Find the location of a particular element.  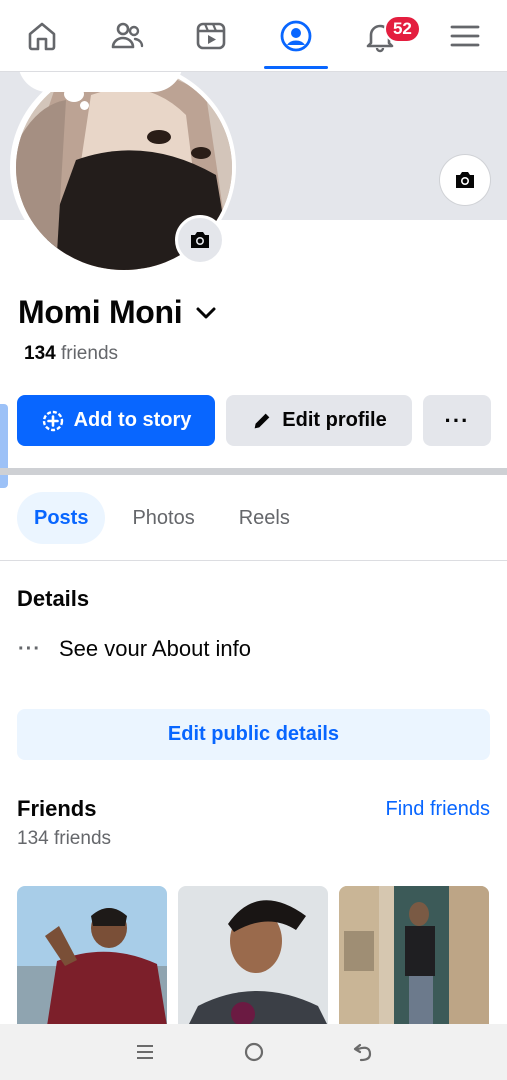

profile-name: Momi Moni is located at coordinates (100, 312).